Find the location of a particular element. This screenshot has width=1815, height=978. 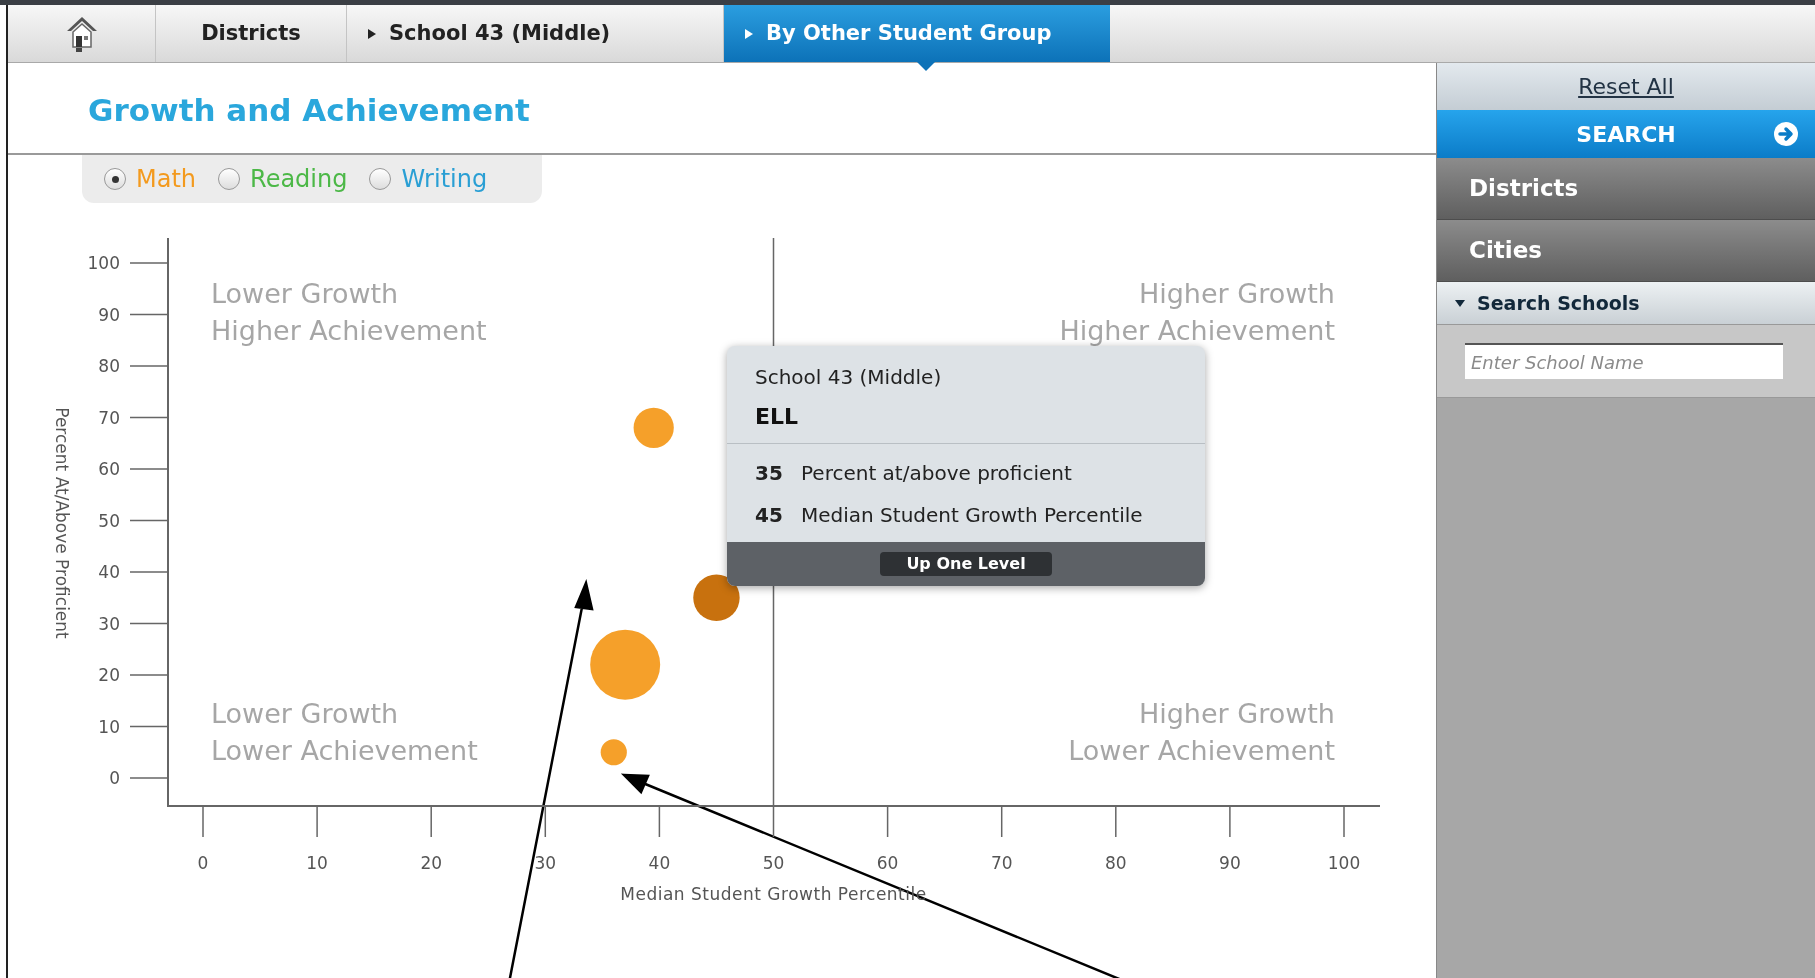

x-tick-label: 100 is located at coordinates (1344, 863).